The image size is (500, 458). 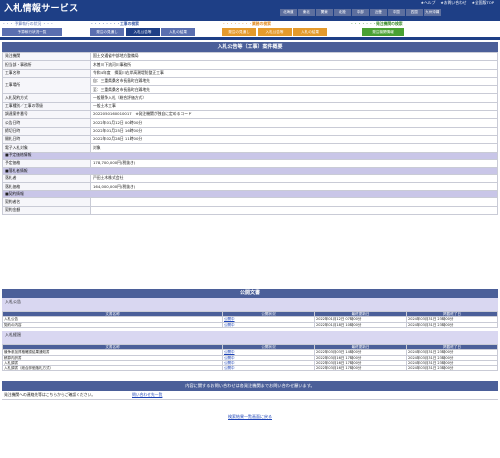 What do you see at coordinates (294, 202) in the screenshot?
I see `value-contractor` at bounding box center [294, 202].